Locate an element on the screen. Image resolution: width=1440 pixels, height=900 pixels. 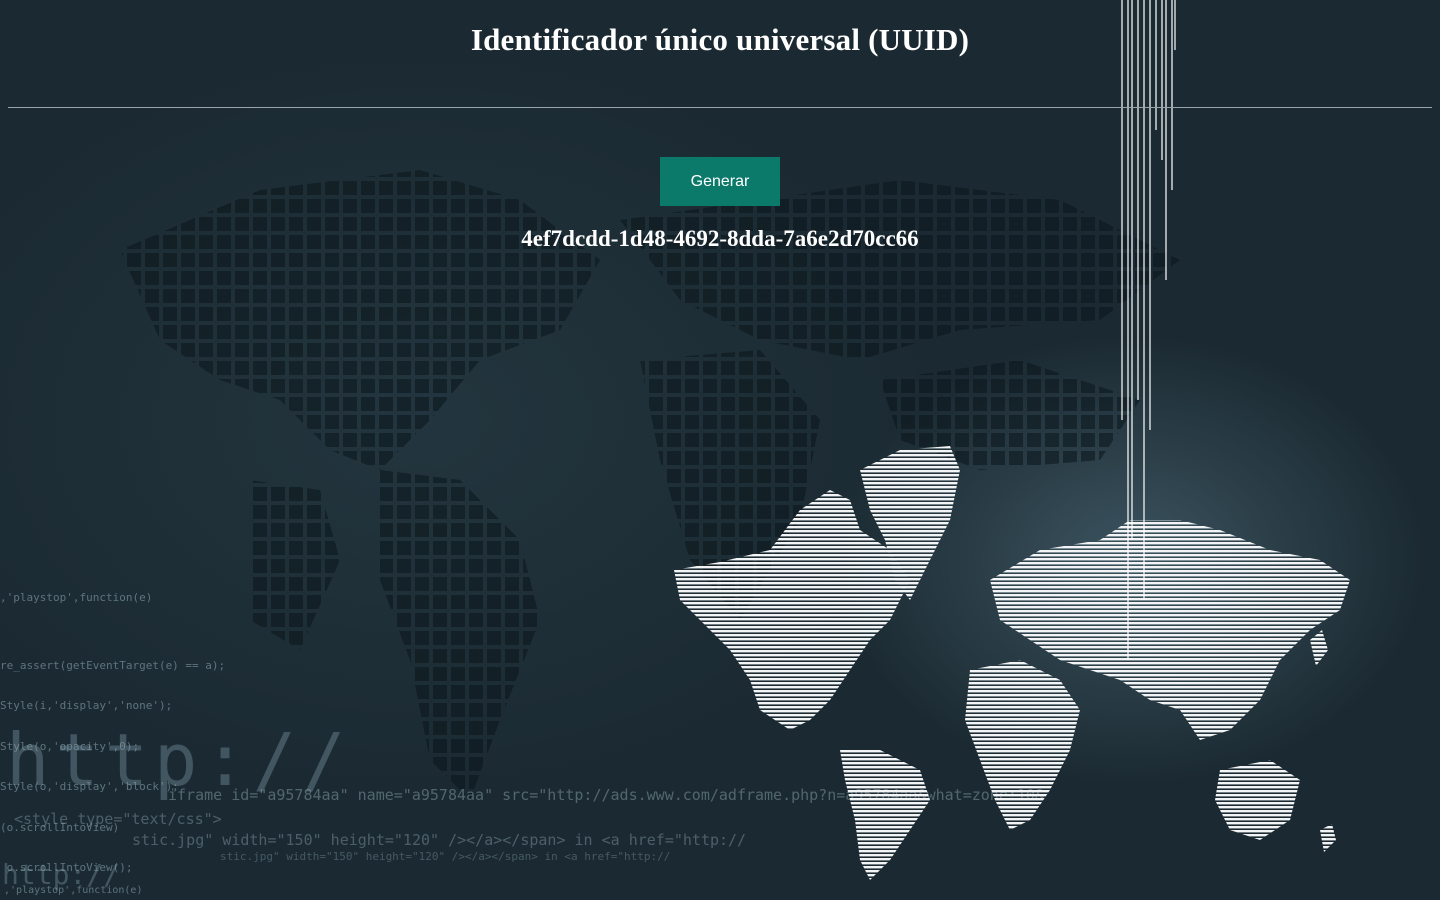
code-line: re_assert(getEventTarget(e) == a); is located at coordinates (113, 665).